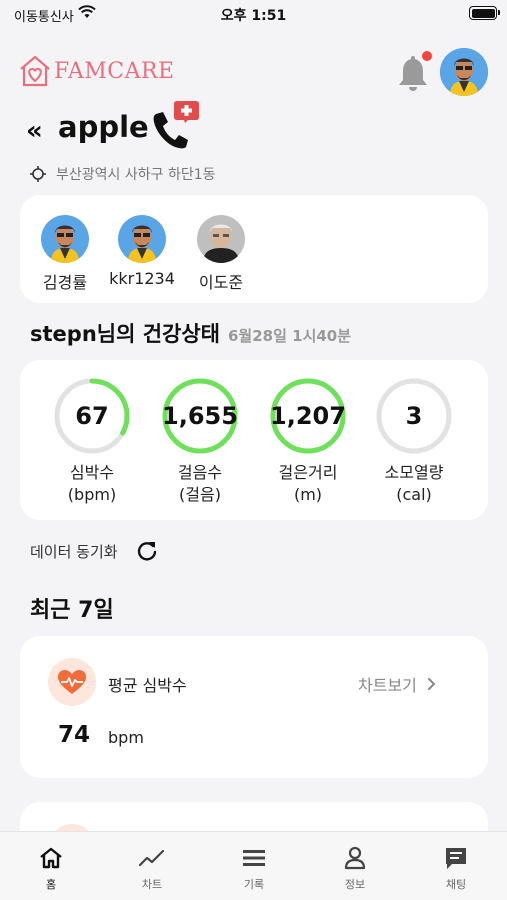 The height and width of the screenshot is (900, 507). Describe the element at coordinates (414, 441) in the screenshot. I see `stat-calories: 3 소모열량 (cal)` at that location.